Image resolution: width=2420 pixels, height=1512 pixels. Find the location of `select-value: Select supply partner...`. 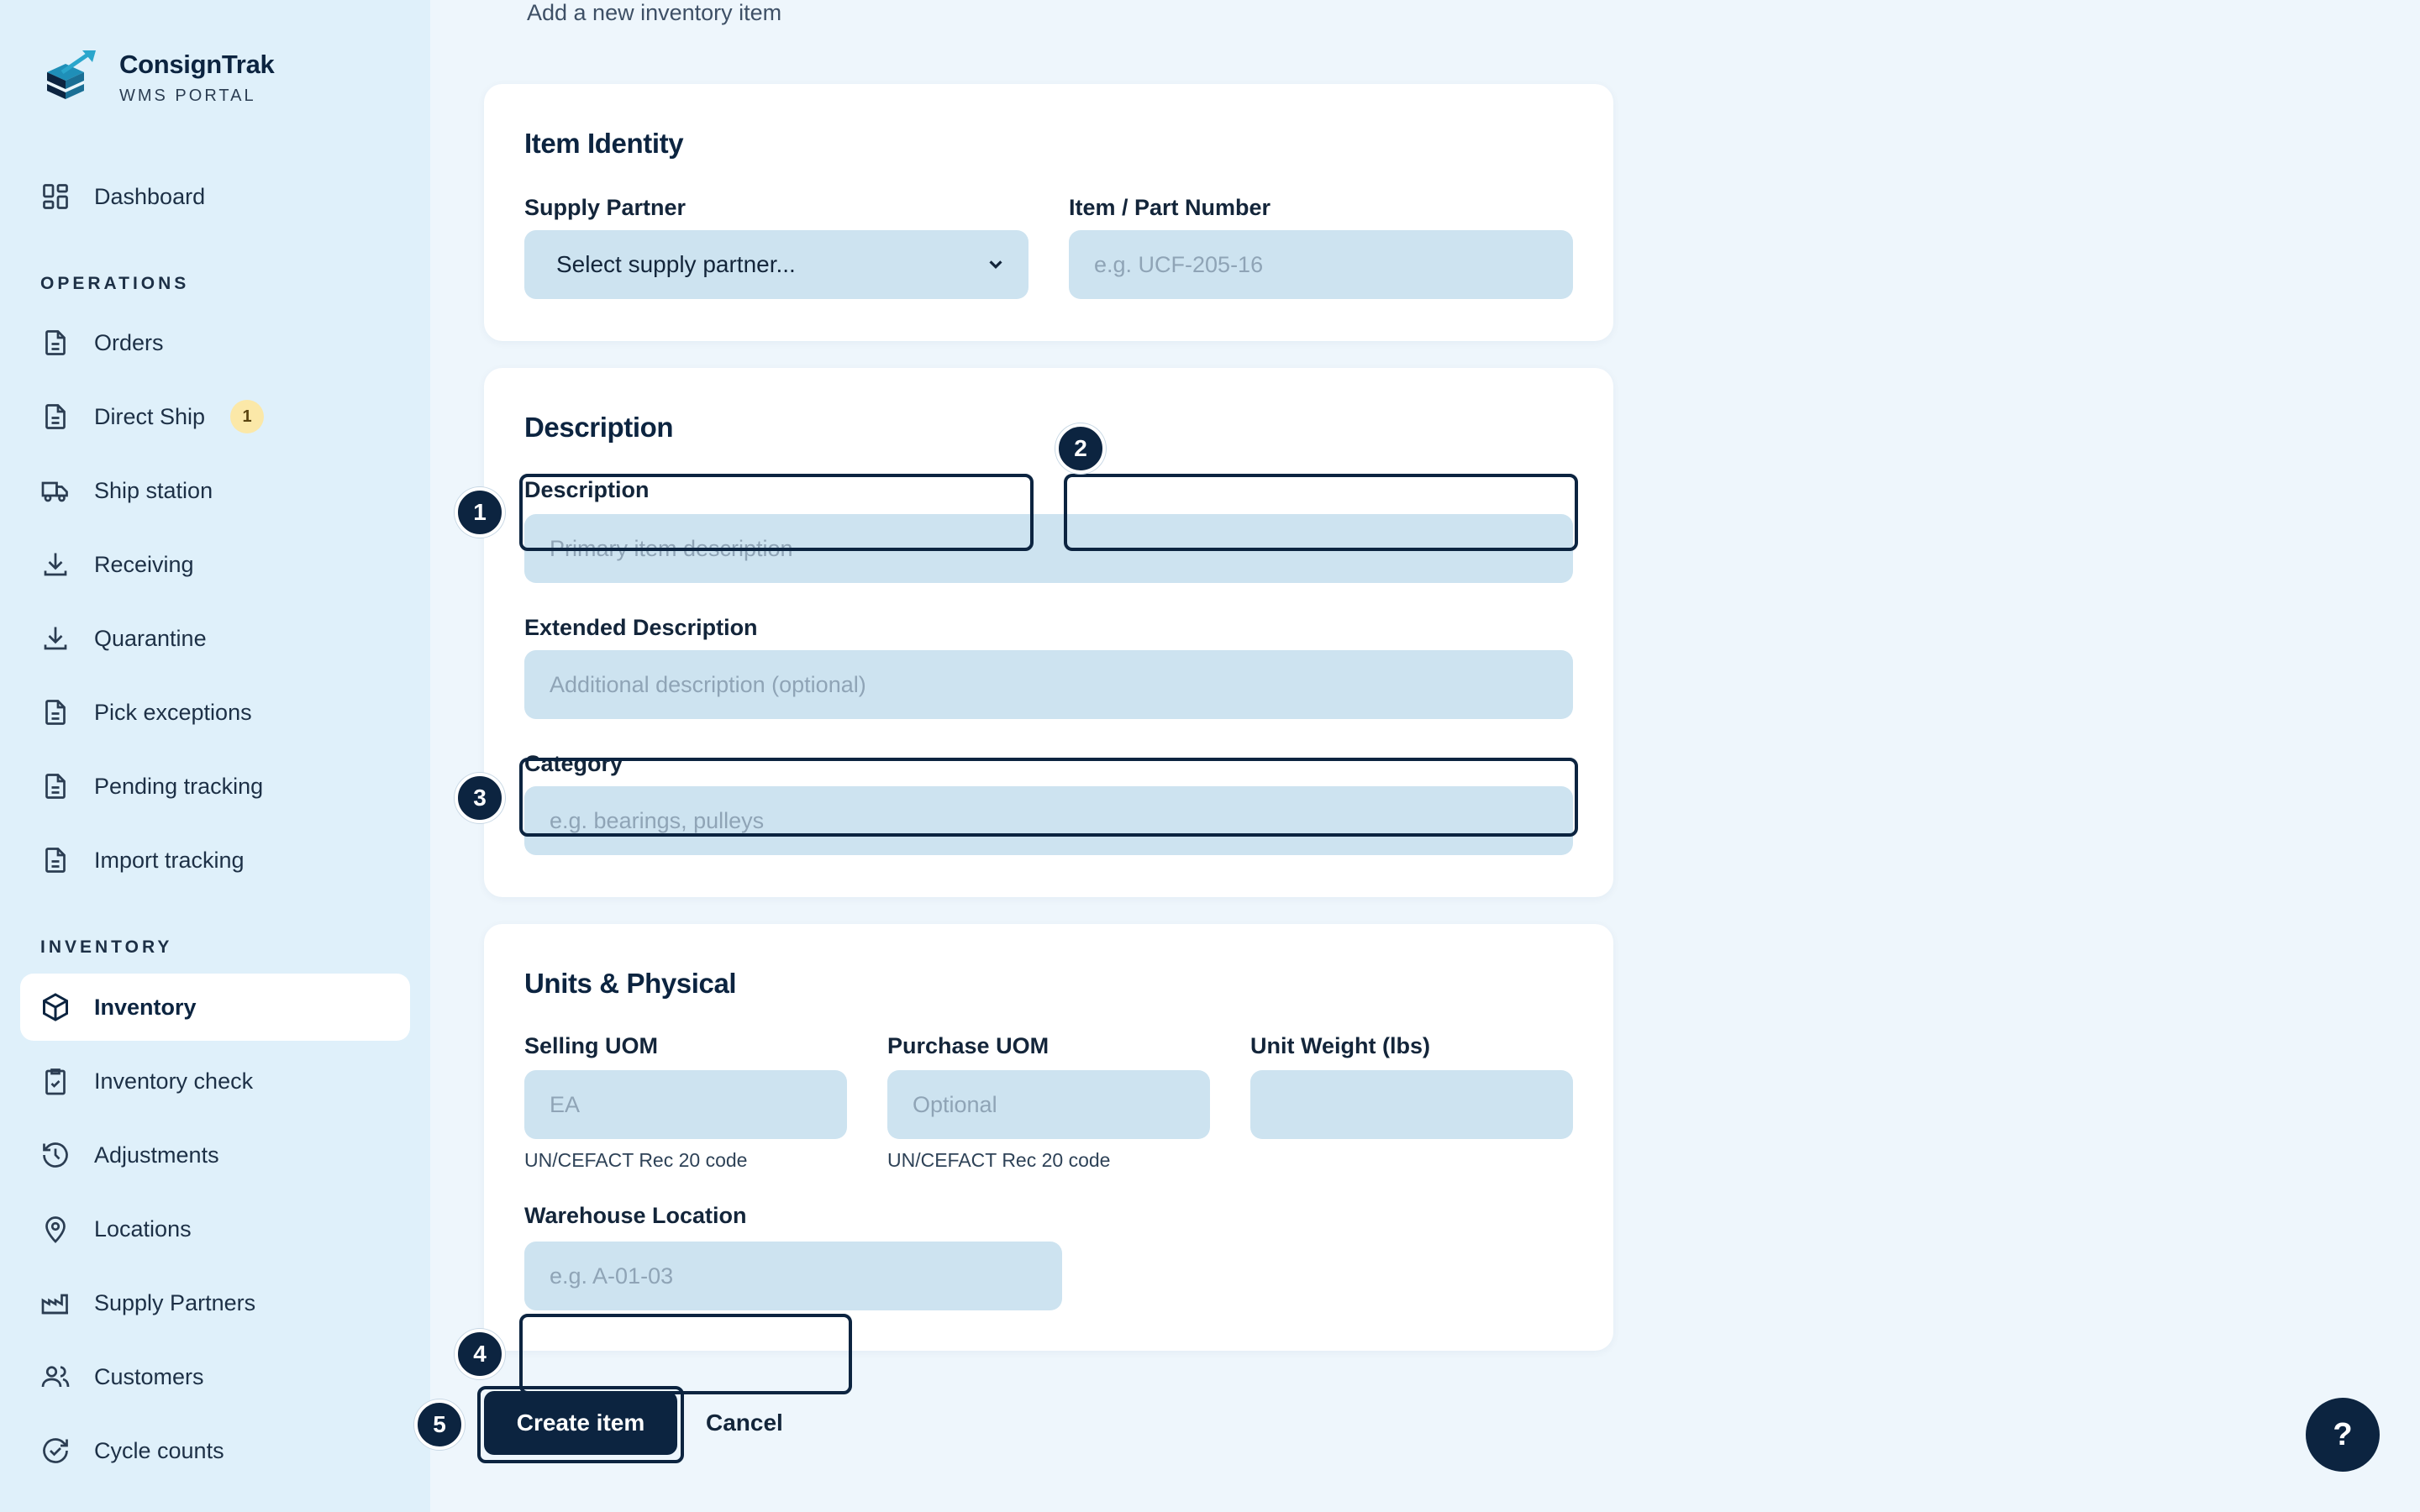

select-value: Select supply partner... is located at coordinates (676, 264).